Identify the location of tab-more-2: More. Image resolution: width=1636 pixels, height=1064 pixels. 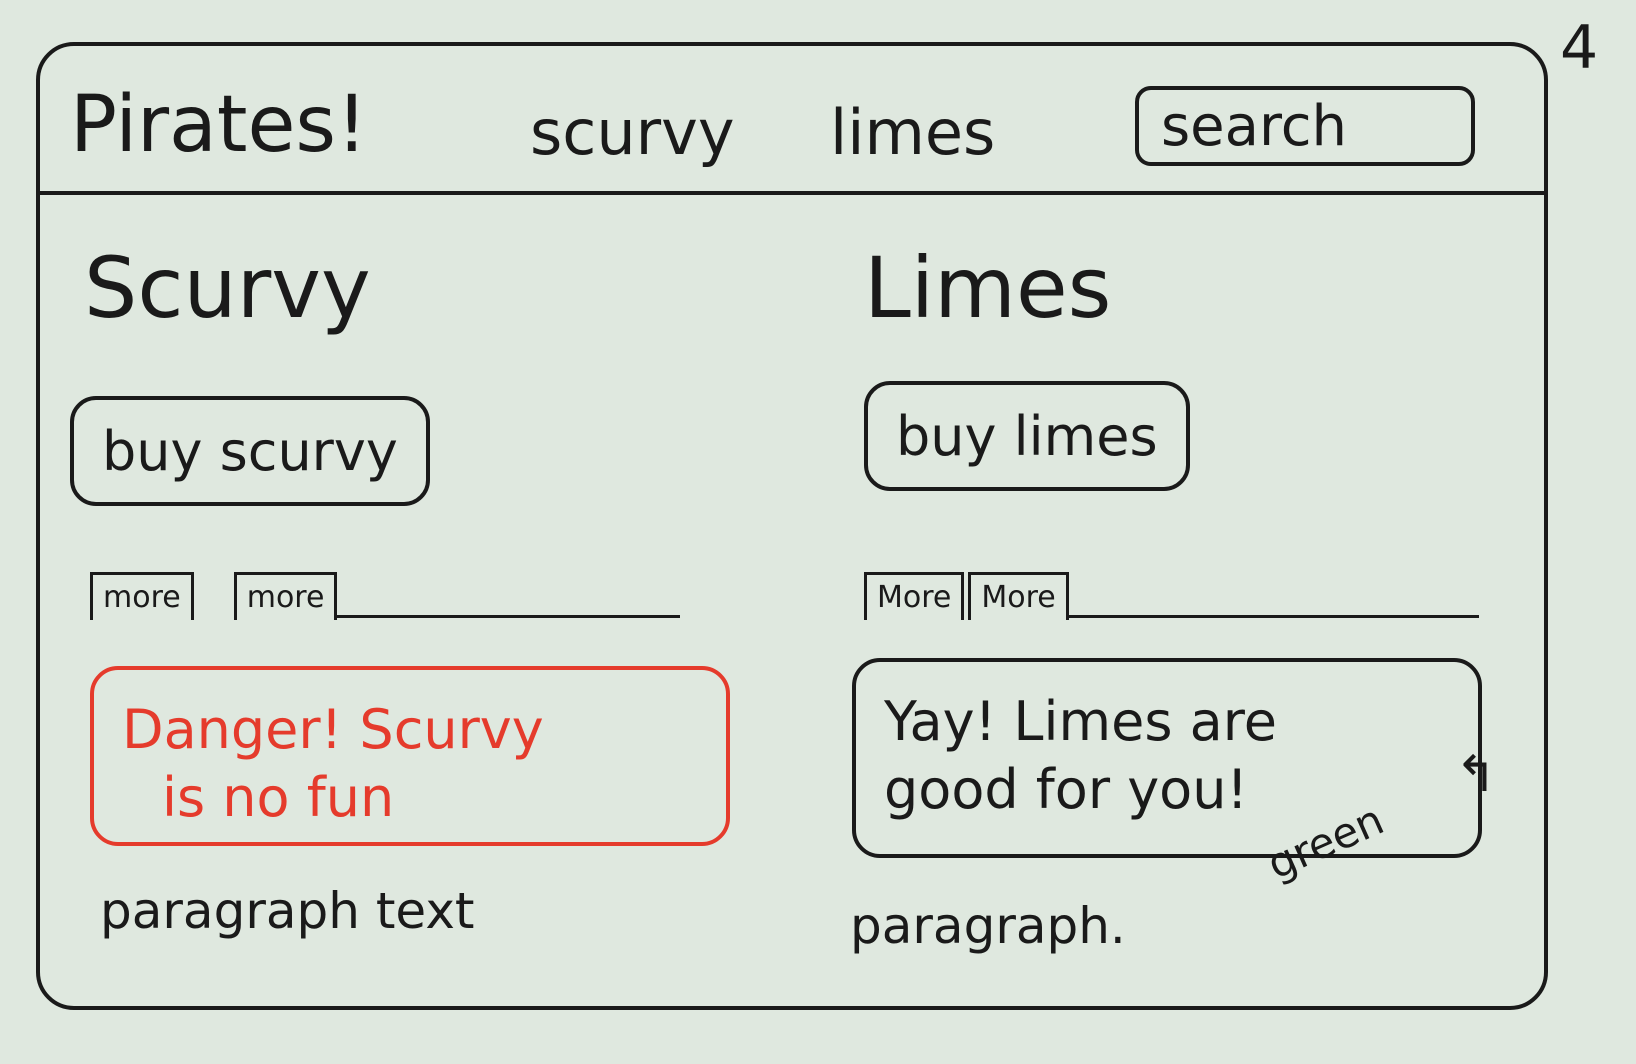
(1018, 596).